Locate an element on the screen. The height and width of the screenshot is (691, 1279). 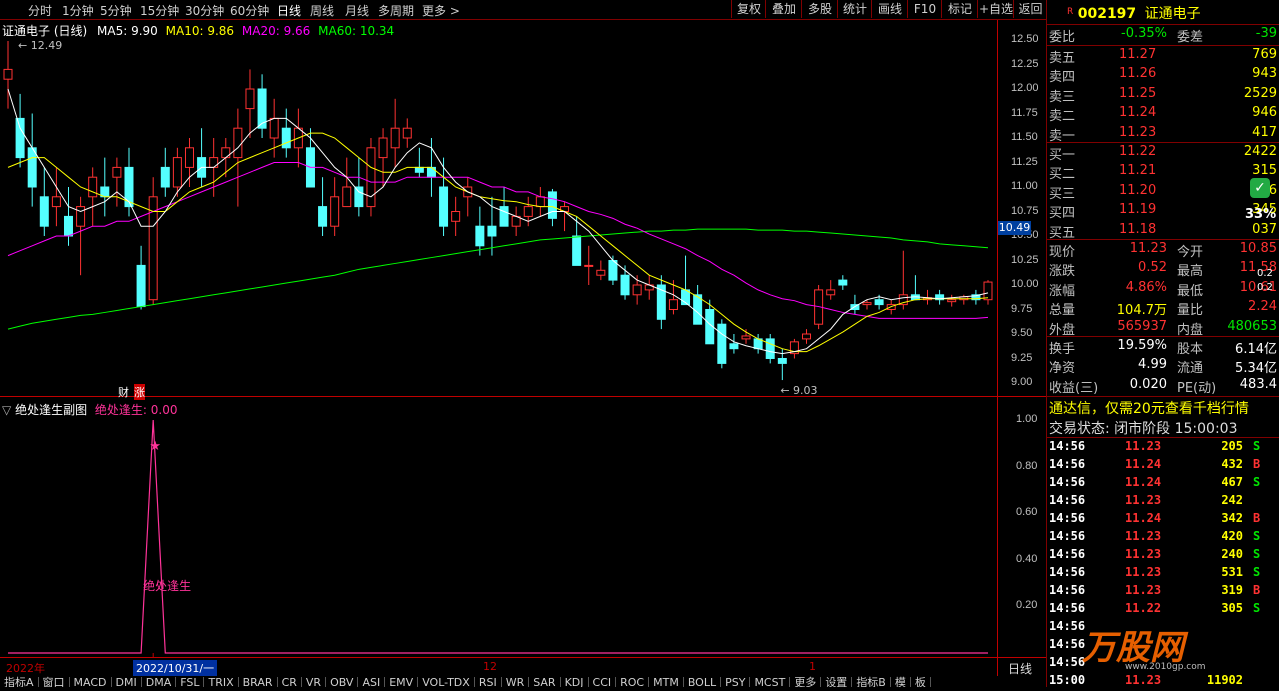
sells-row: 卖一 11.23 417 is located at coordinates (1163, 134).